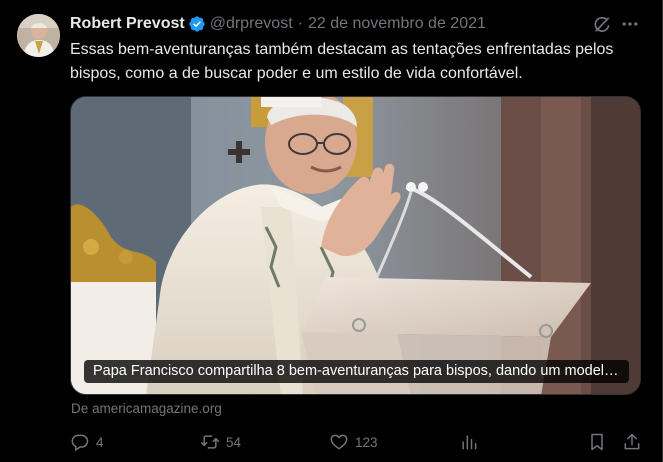 This screenshot has width=663, height=462. What do you see at coordinates (80, 442) in the screenshot?
I see `reply-icon` at bounding box center [80, 442].